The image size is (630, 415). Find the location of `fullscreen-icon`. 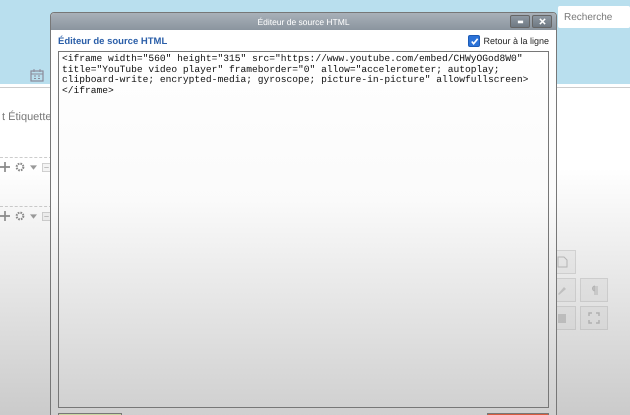

fullscreen-icon is located at coordinates (594, 318).